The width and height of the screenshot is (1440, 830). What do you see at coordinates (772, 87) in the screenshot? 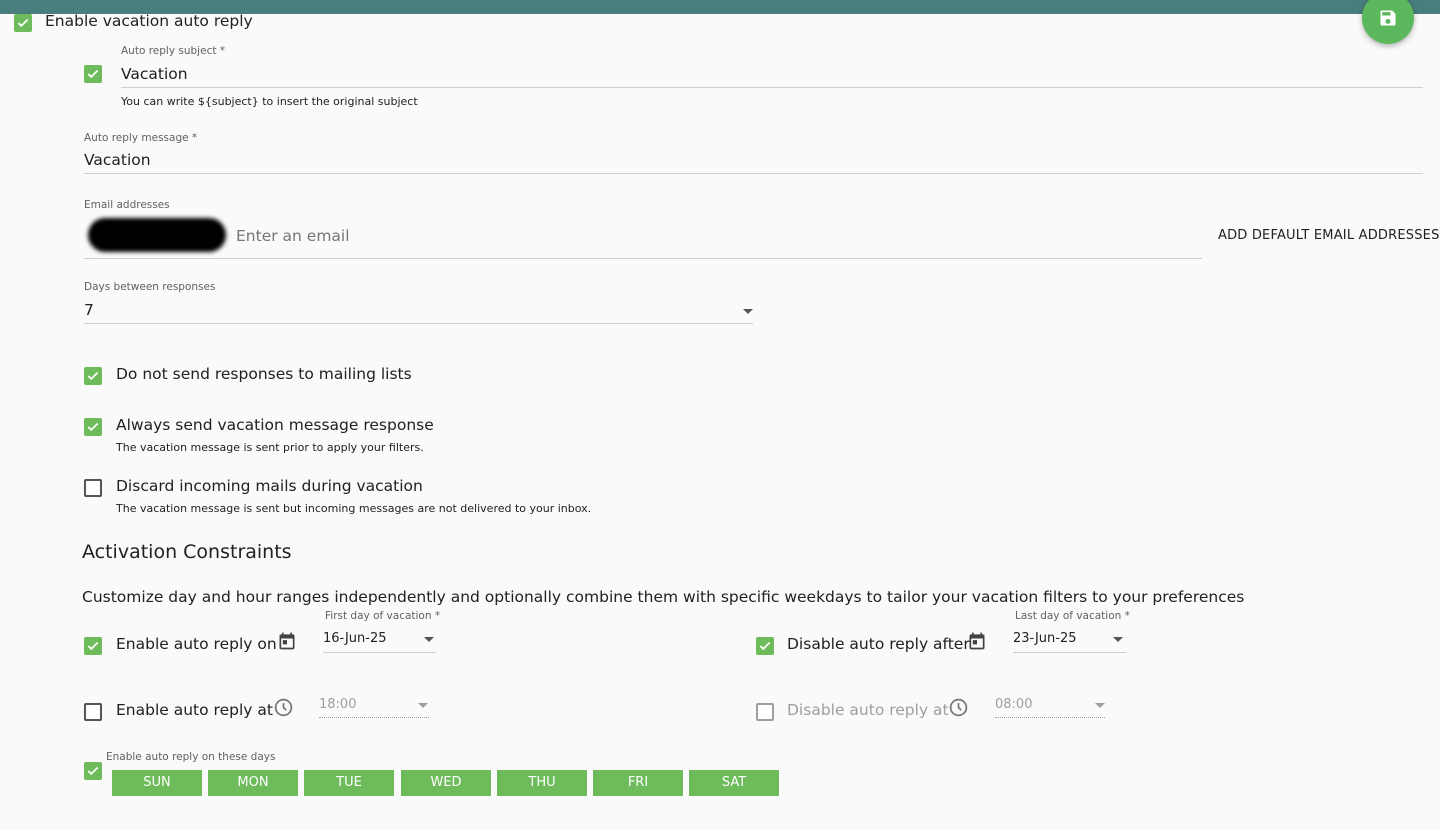
I see `subject-underline` at bounding box center [772, 87].